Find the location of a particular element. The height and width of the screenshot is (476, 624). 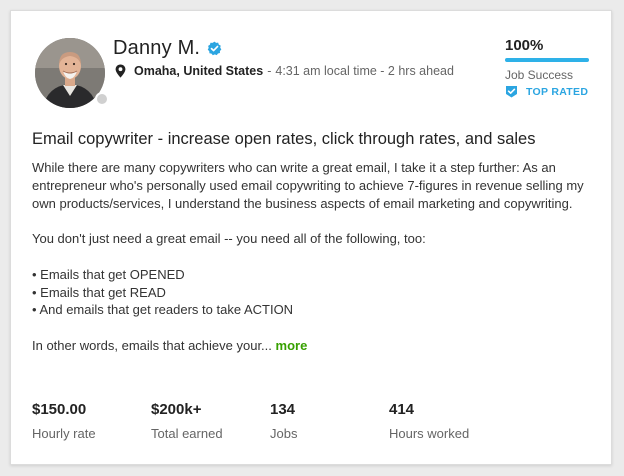

top-rated-badge: TOP RATED is located at coordinates (546, 91).